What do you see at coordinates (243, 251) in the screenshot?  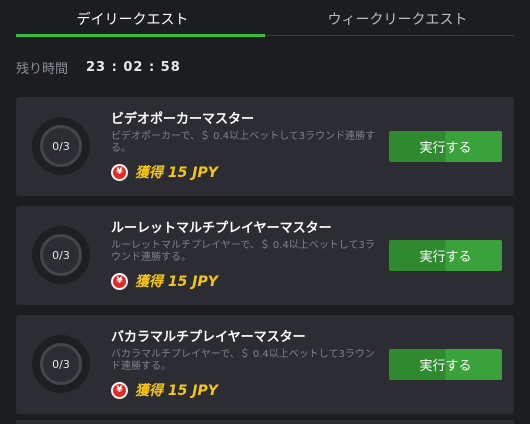 I see `quest-description: ルーレットマルチプレイヤーで、＄ 0.4以上ベットして3ラウンド連勝する。` at bounding box center [243, 251].